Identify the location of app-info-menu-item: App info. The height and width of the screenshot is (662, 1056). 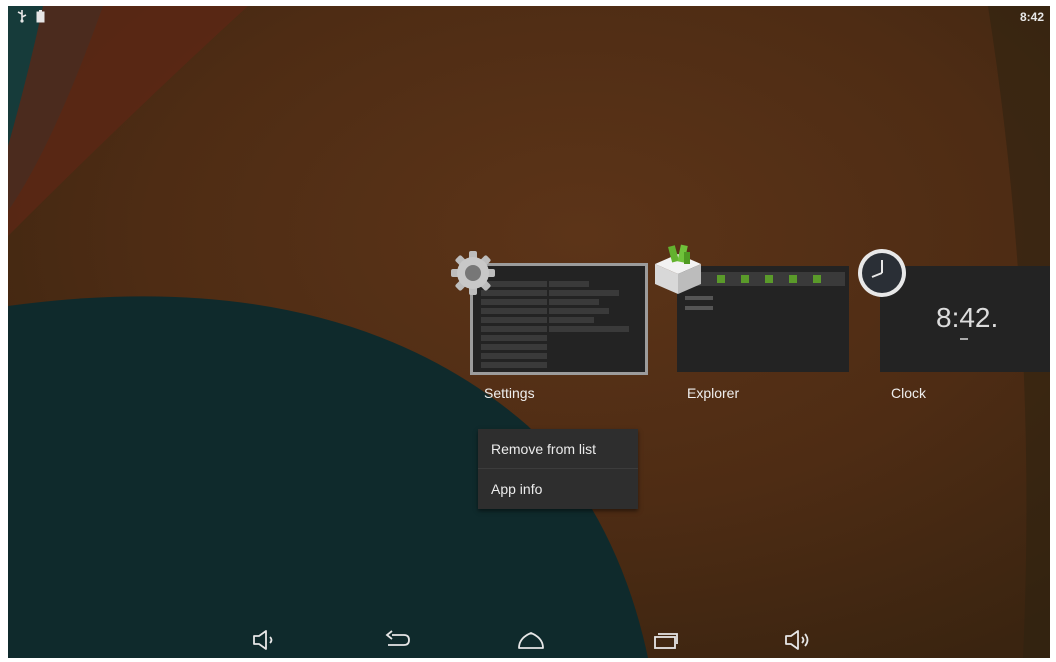
(558, 489).